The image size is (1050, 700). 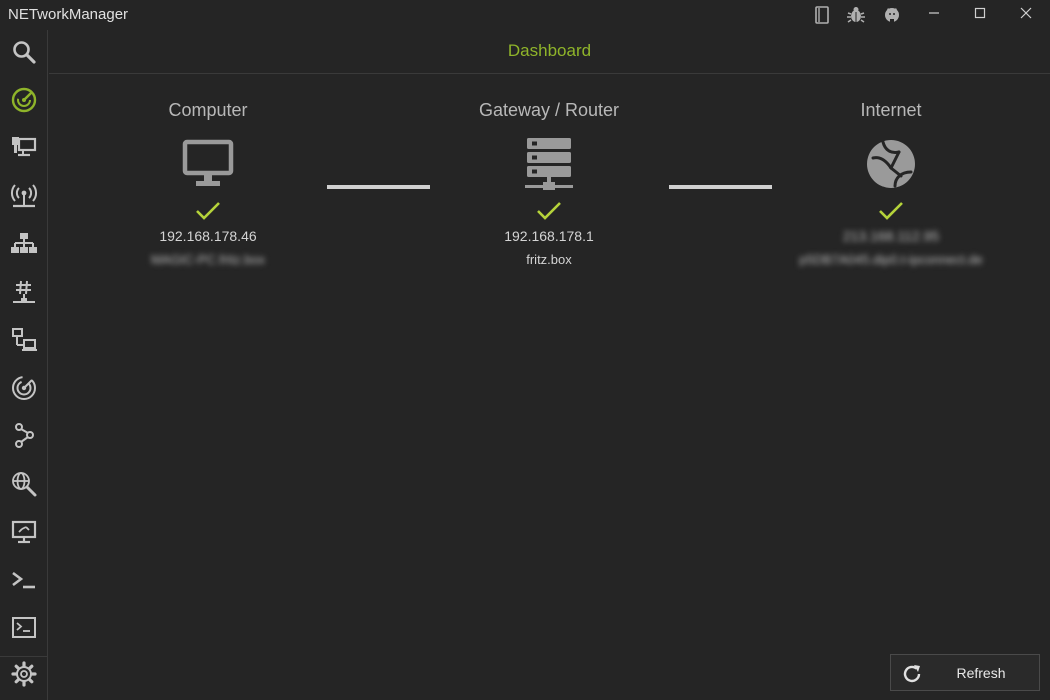 I want to click on minimize-icon, so click(x=934, y=15).